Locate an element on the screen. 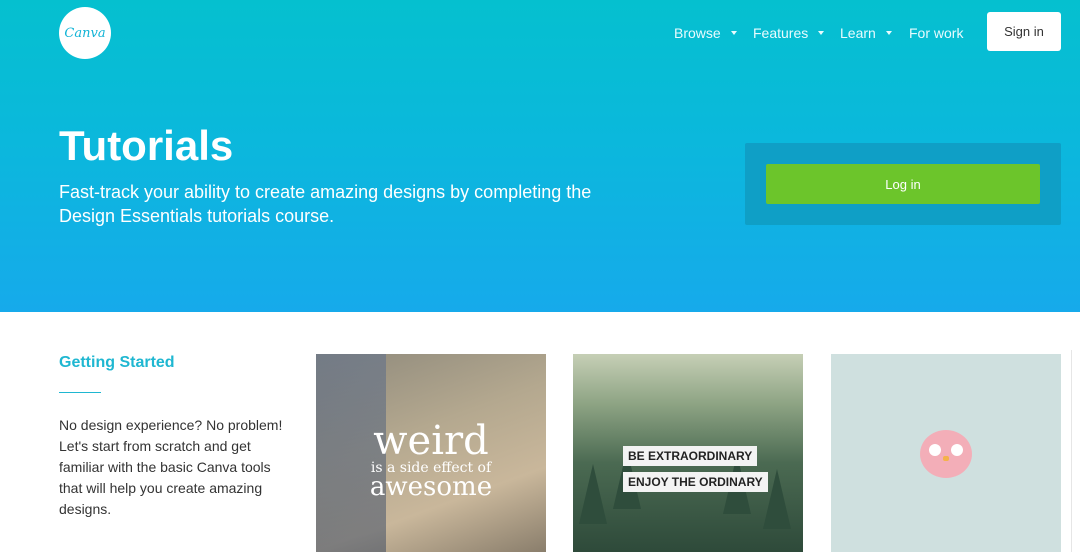  tutorial-card-owl is located at coordinates (946, 453).